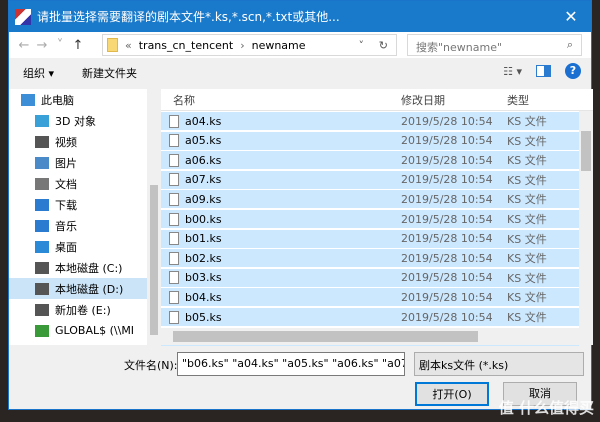 This screenshot has height=422, width=600. What do you see at coordinates (203, 180) in the screenshot?
I see `file-name: a07.ks` at bounding box center [203, 180].